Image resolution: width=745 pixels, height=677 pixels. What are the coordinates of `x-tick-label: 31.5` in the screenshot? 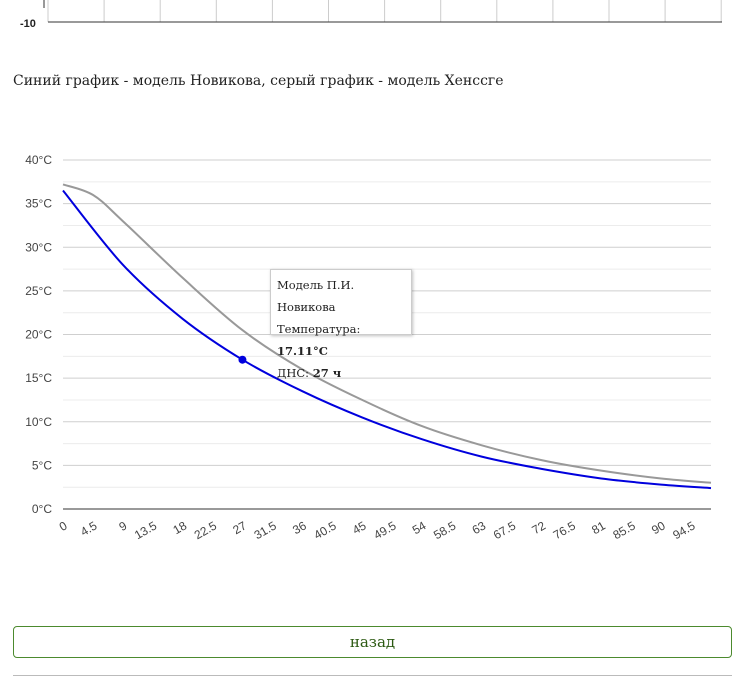 It's located at (266, 530).